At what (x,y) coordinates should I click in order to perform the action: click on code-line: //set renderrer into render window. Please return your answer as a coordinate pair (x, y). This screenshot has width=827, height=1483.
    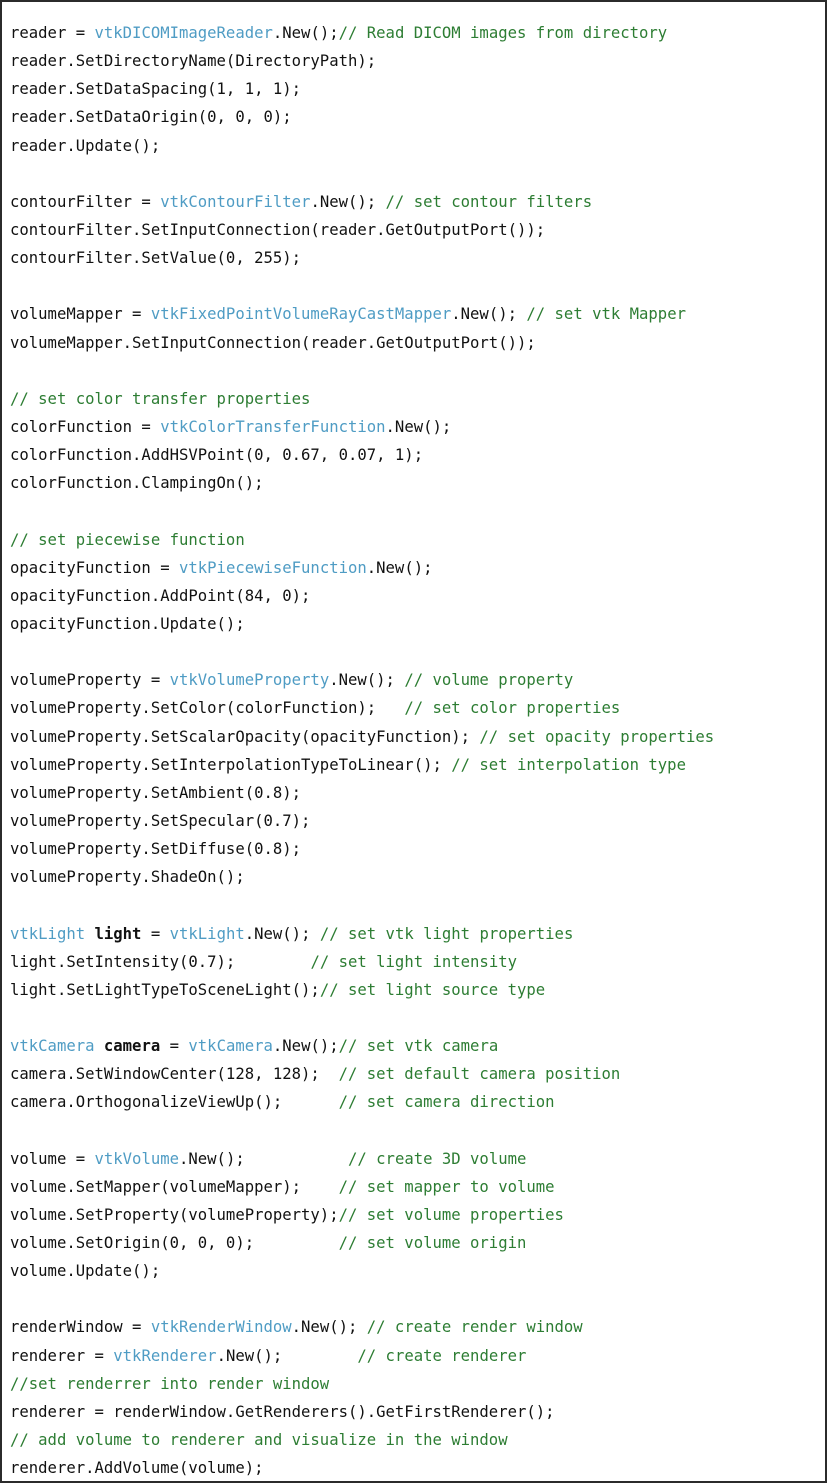
    Looking at the image, I should click on (417, 1384).